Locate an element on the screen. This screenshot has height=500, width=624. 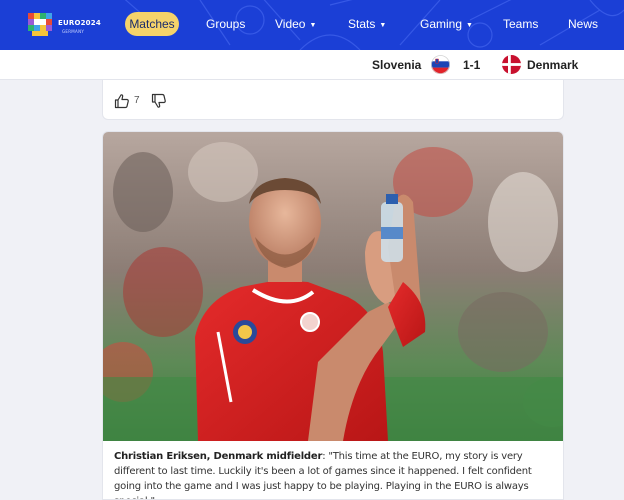
nav-item-news: News is located at coordinates (583, 24).